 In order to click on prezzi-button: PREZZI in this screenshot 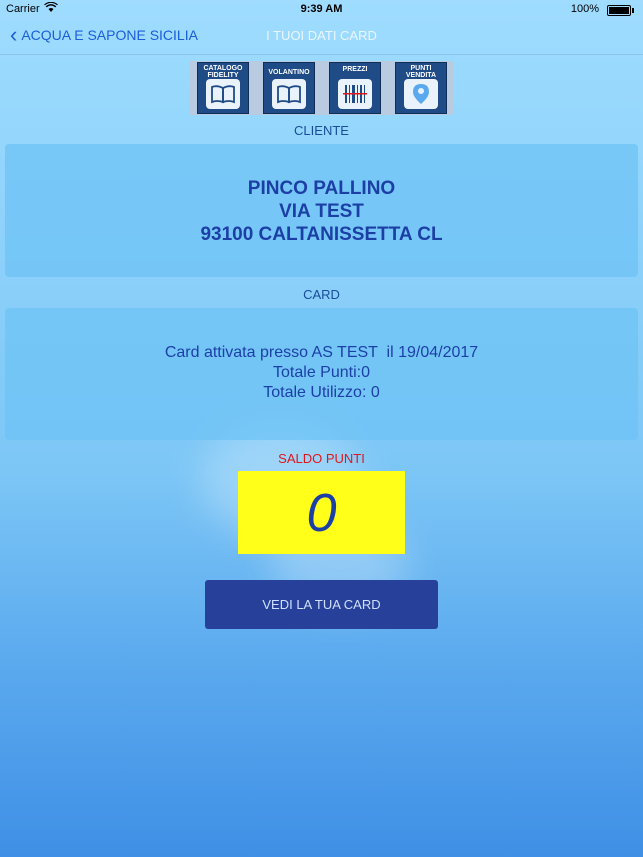, I will do `click(355, 88)`.